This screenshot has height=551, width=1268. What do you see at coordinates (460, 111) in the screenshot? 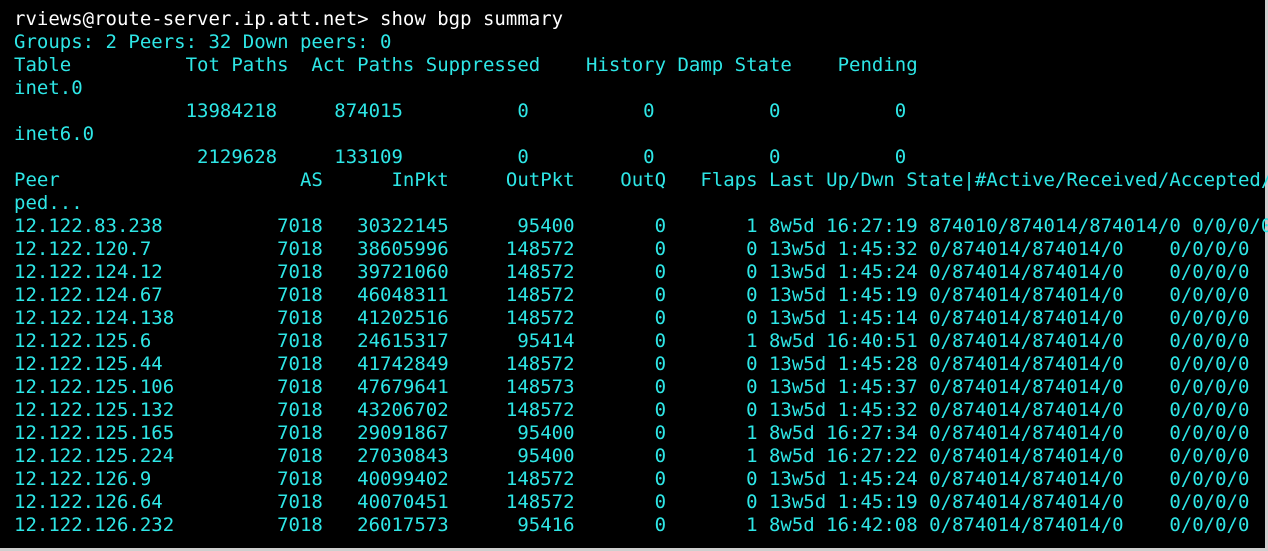
I see `table-stats-inet: 13984218 874015 0 0 0 0` at bounding box center [460, 111].